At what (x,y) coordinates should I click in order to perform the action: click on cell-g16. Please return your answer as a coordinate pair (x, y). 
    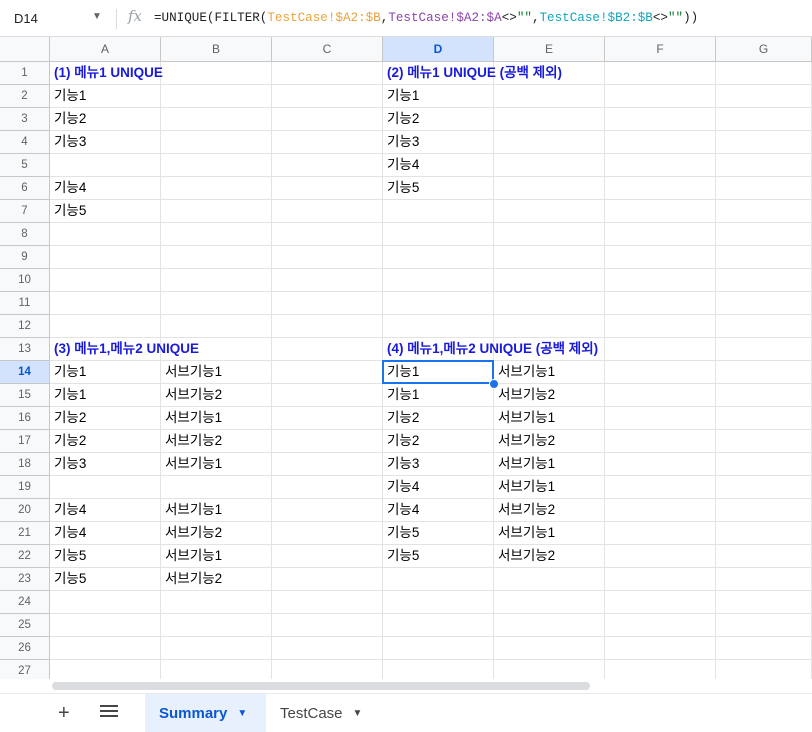
    Looking at the image, I should click on (764, 418).